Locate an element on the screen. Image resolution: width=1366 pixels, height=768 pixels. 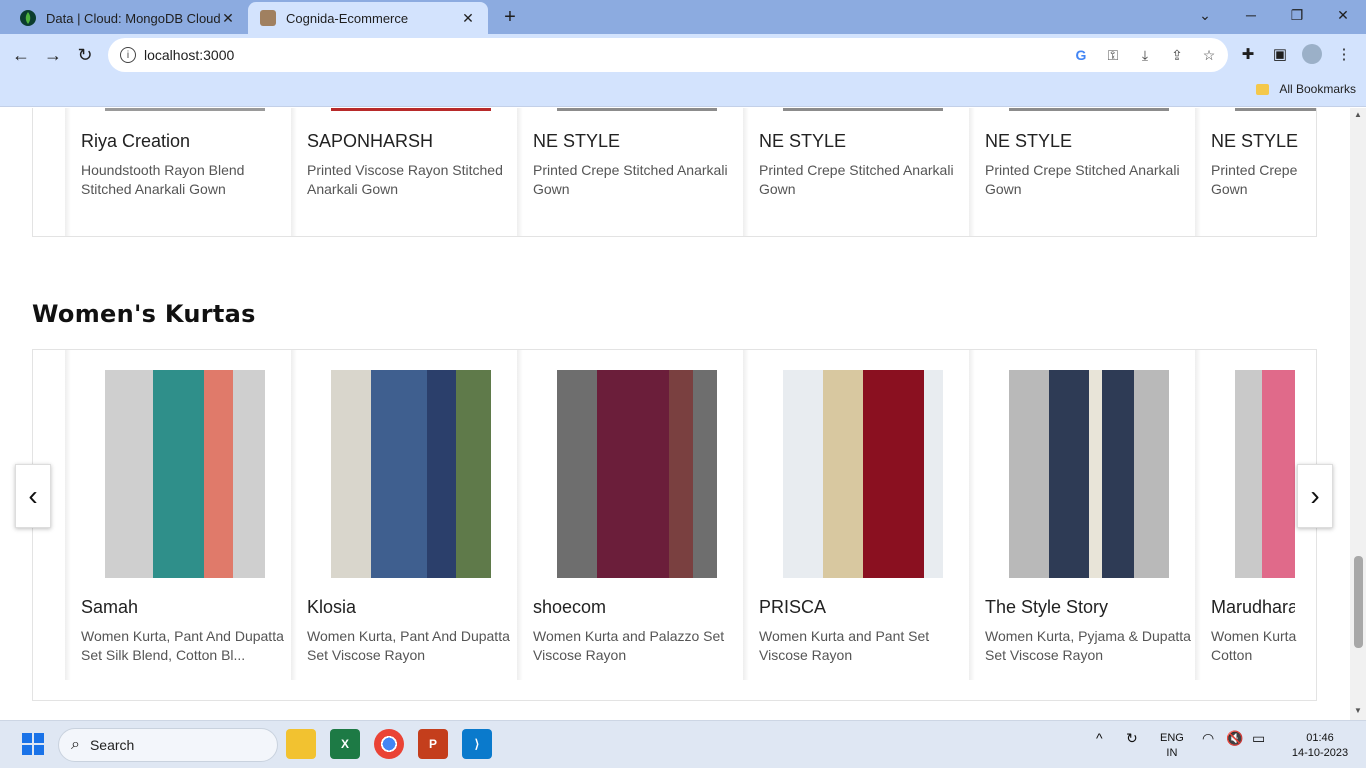
tab-search-chevron-icon: ⌄ is located at coordinates (1205, 15).